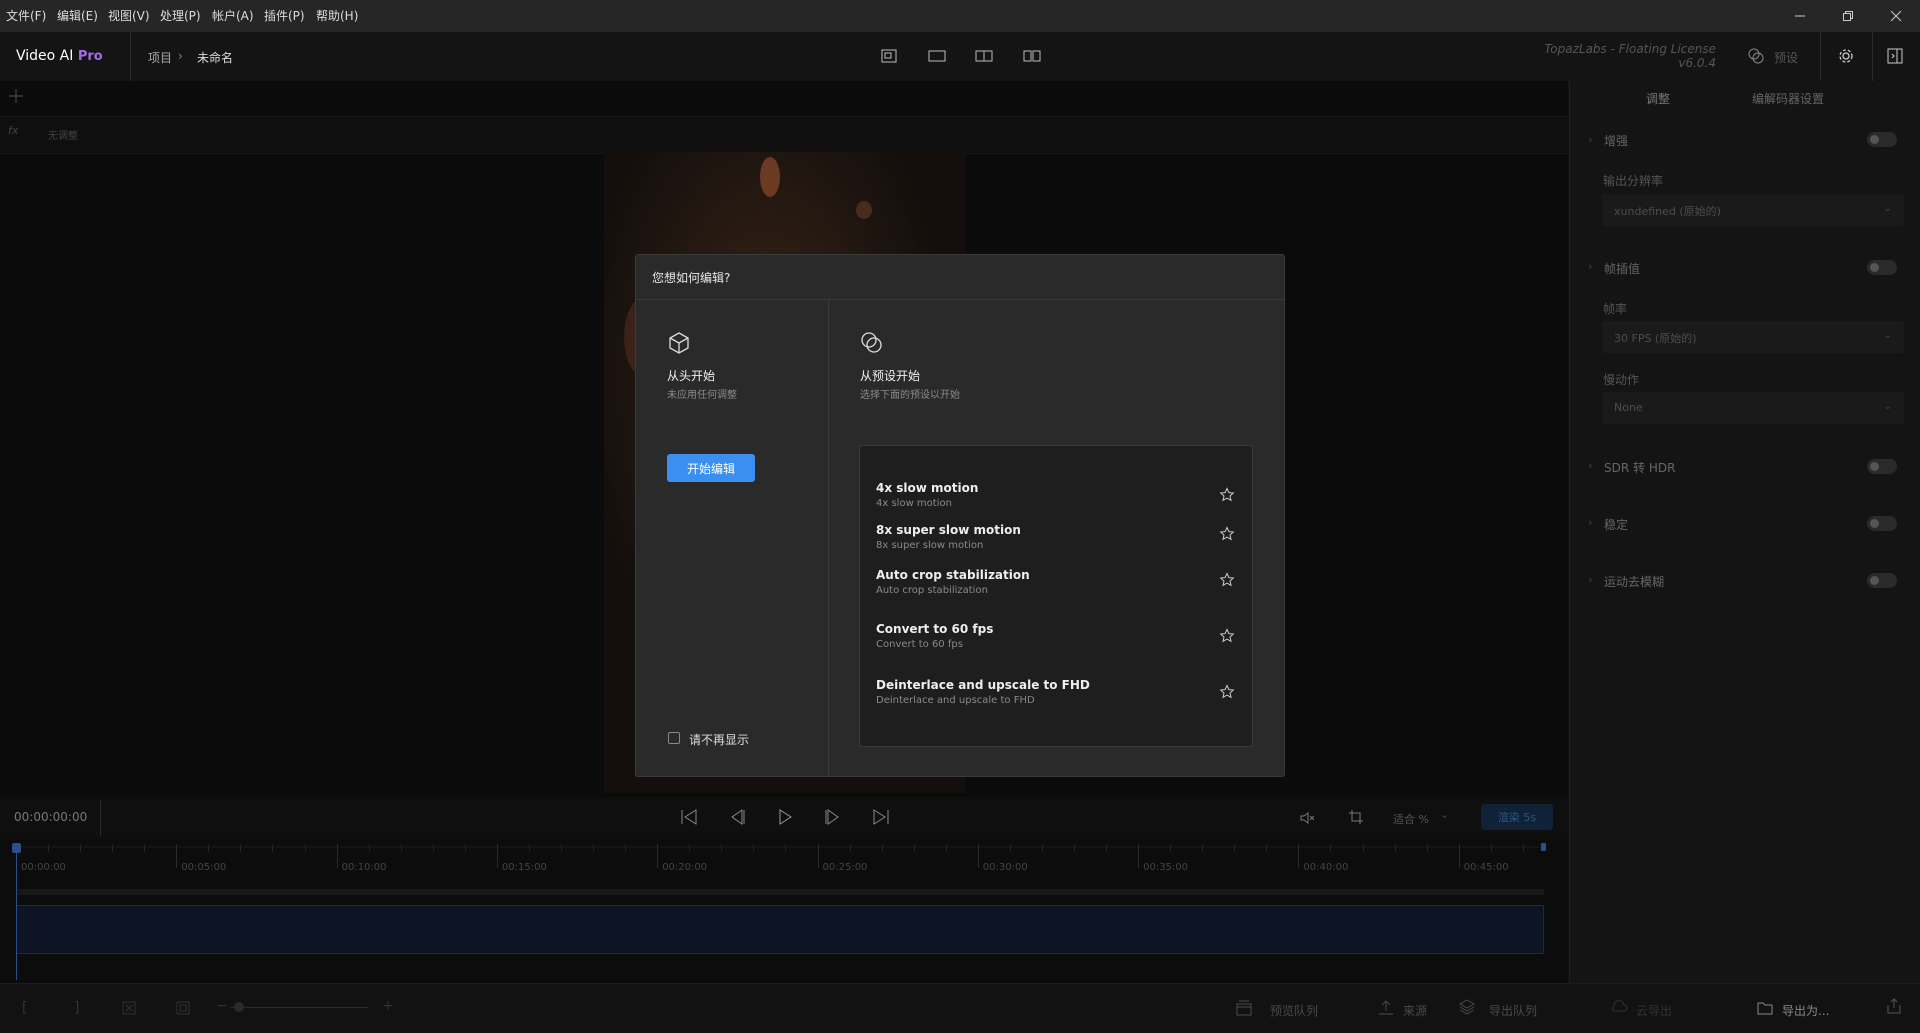  Describe the element at coordinates (26, 15) in the screenshot. I see `menu-file: 文件(F)` at that location.